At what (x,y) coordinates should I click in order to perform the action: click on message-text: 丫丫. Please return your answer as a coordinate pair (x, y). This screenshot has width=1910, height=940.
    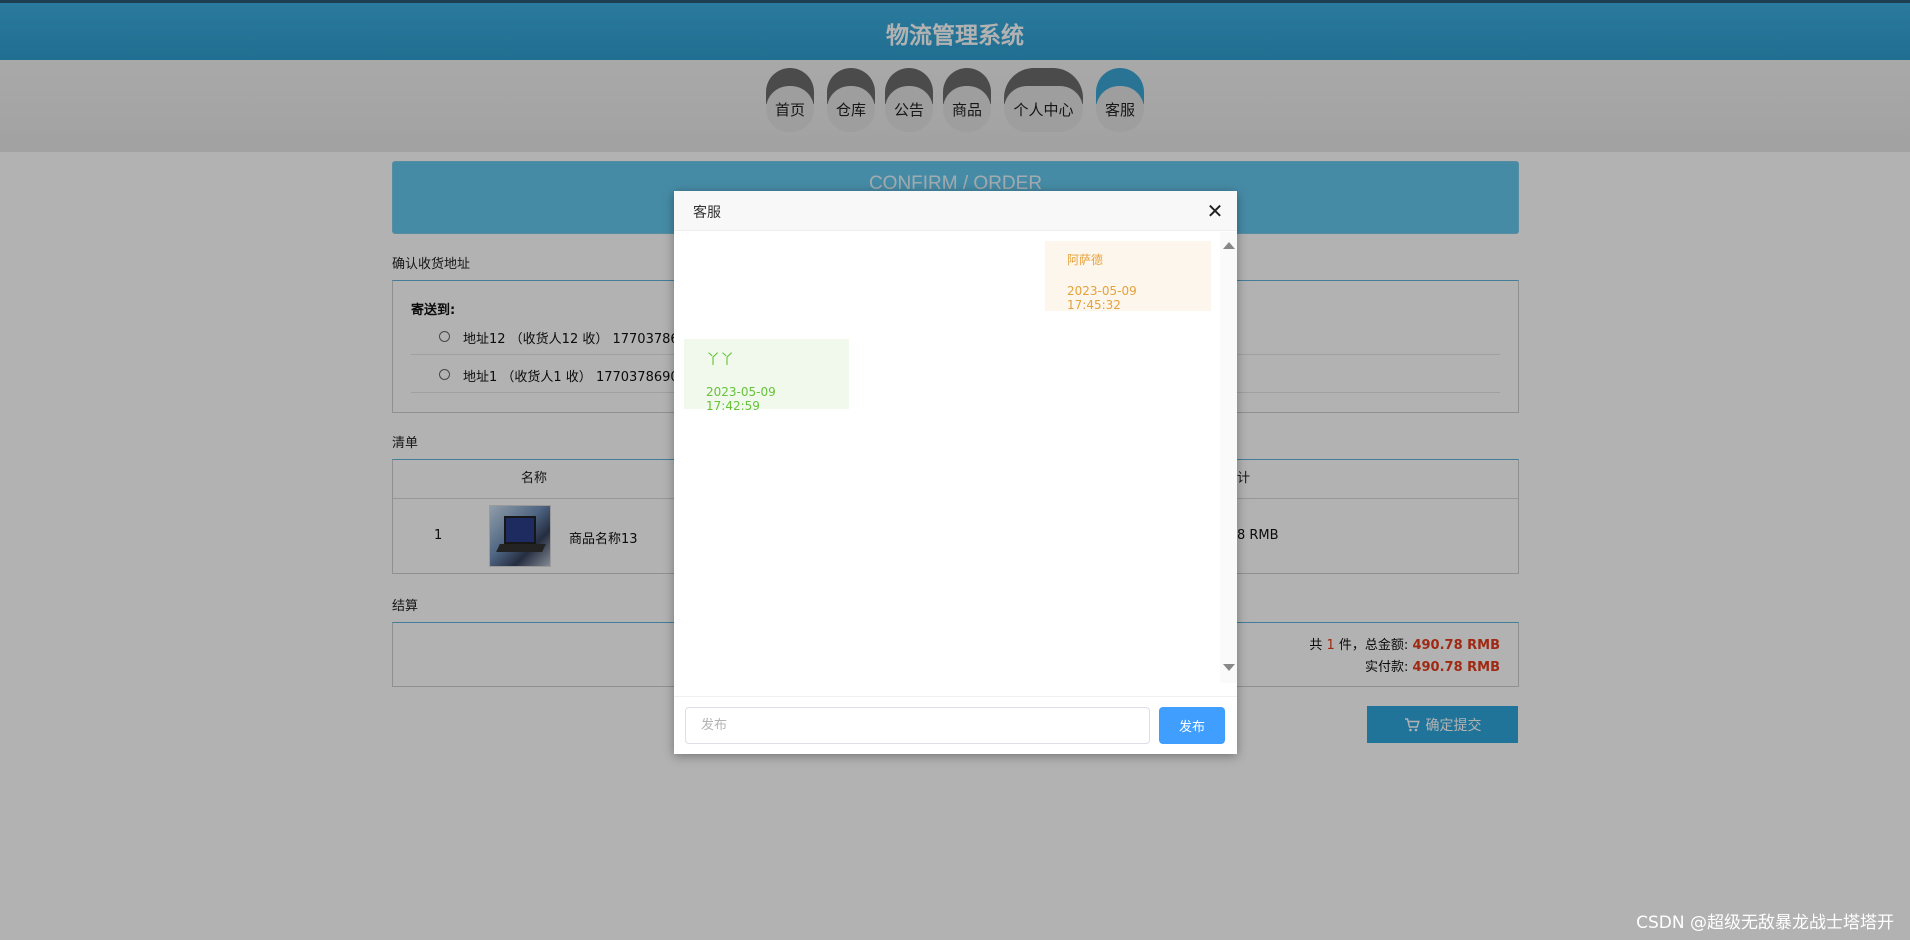
    Looking at the image, I should click on (720, 360).